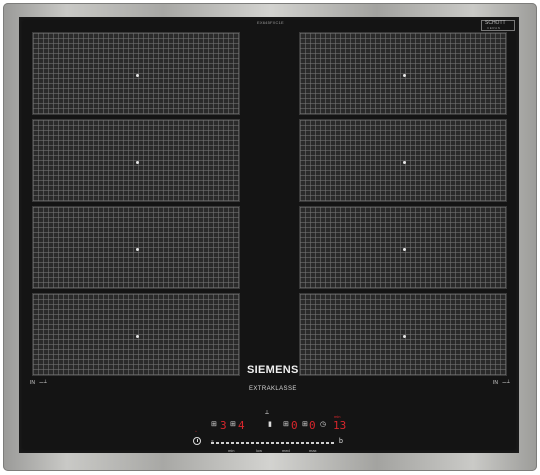  Describe the element at coordinates (305, 425) in the screenshot. I see `zone-select-right2-icon: ⊞` at that location.